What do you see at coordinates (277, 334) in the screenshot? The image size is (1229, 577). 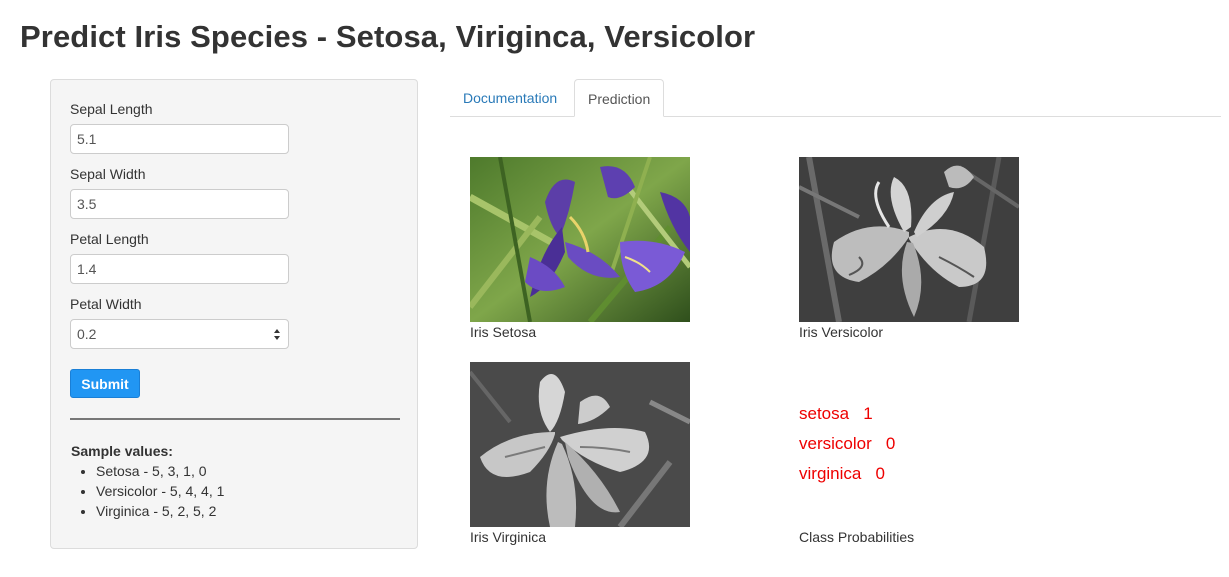 I see `number-spinner-icon` at bounding box center [277, 334].